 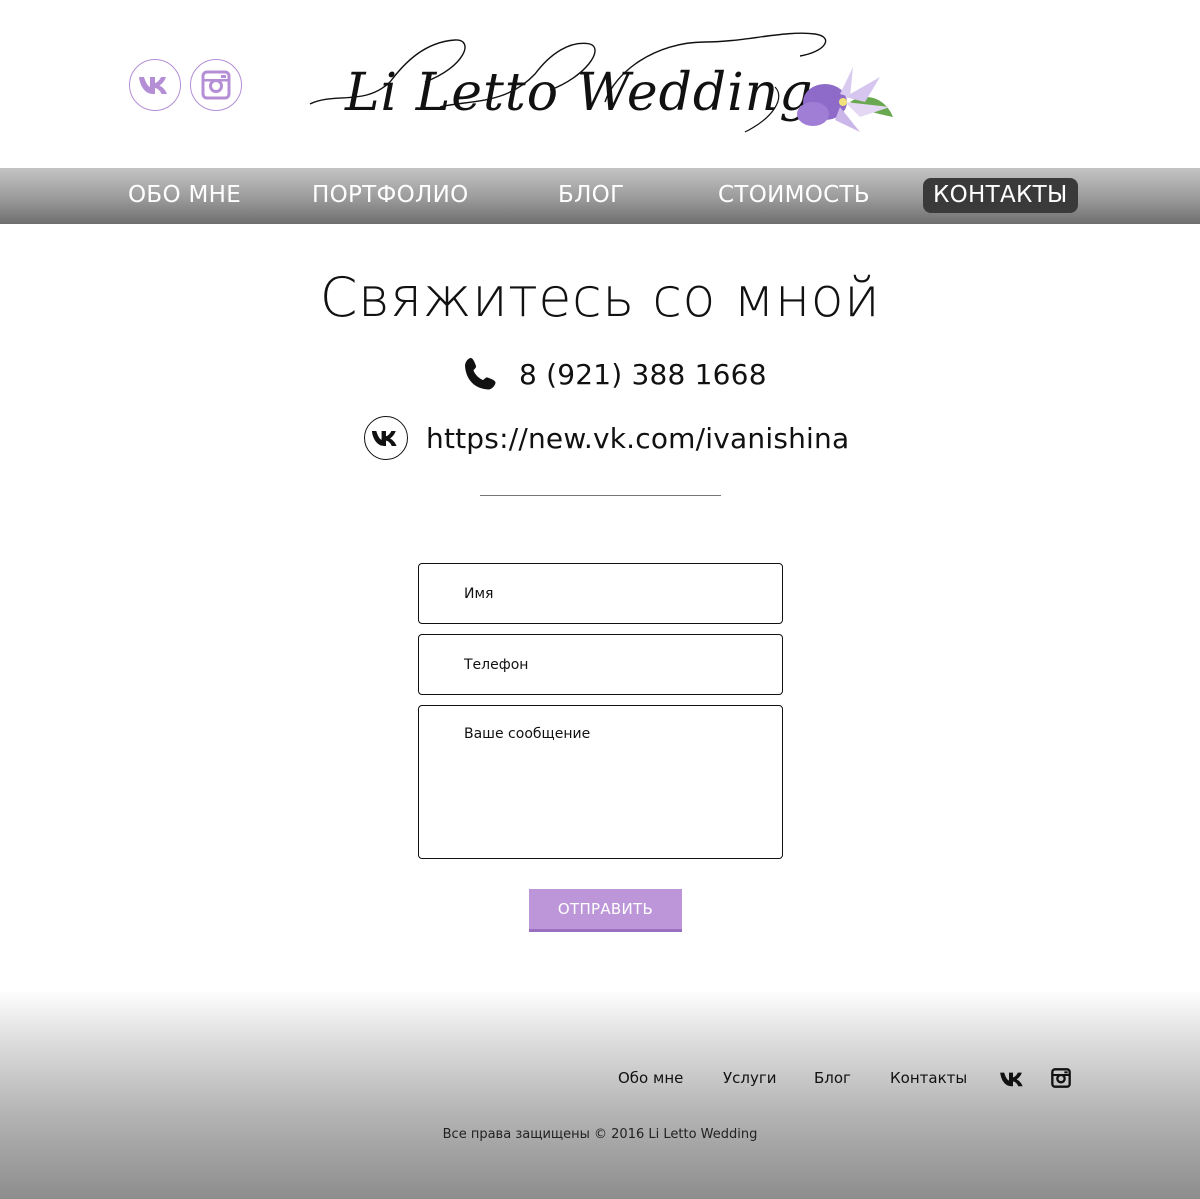 I want to click on submit-button: ОТПРАВИТЬ, so click(x=605, y=910).